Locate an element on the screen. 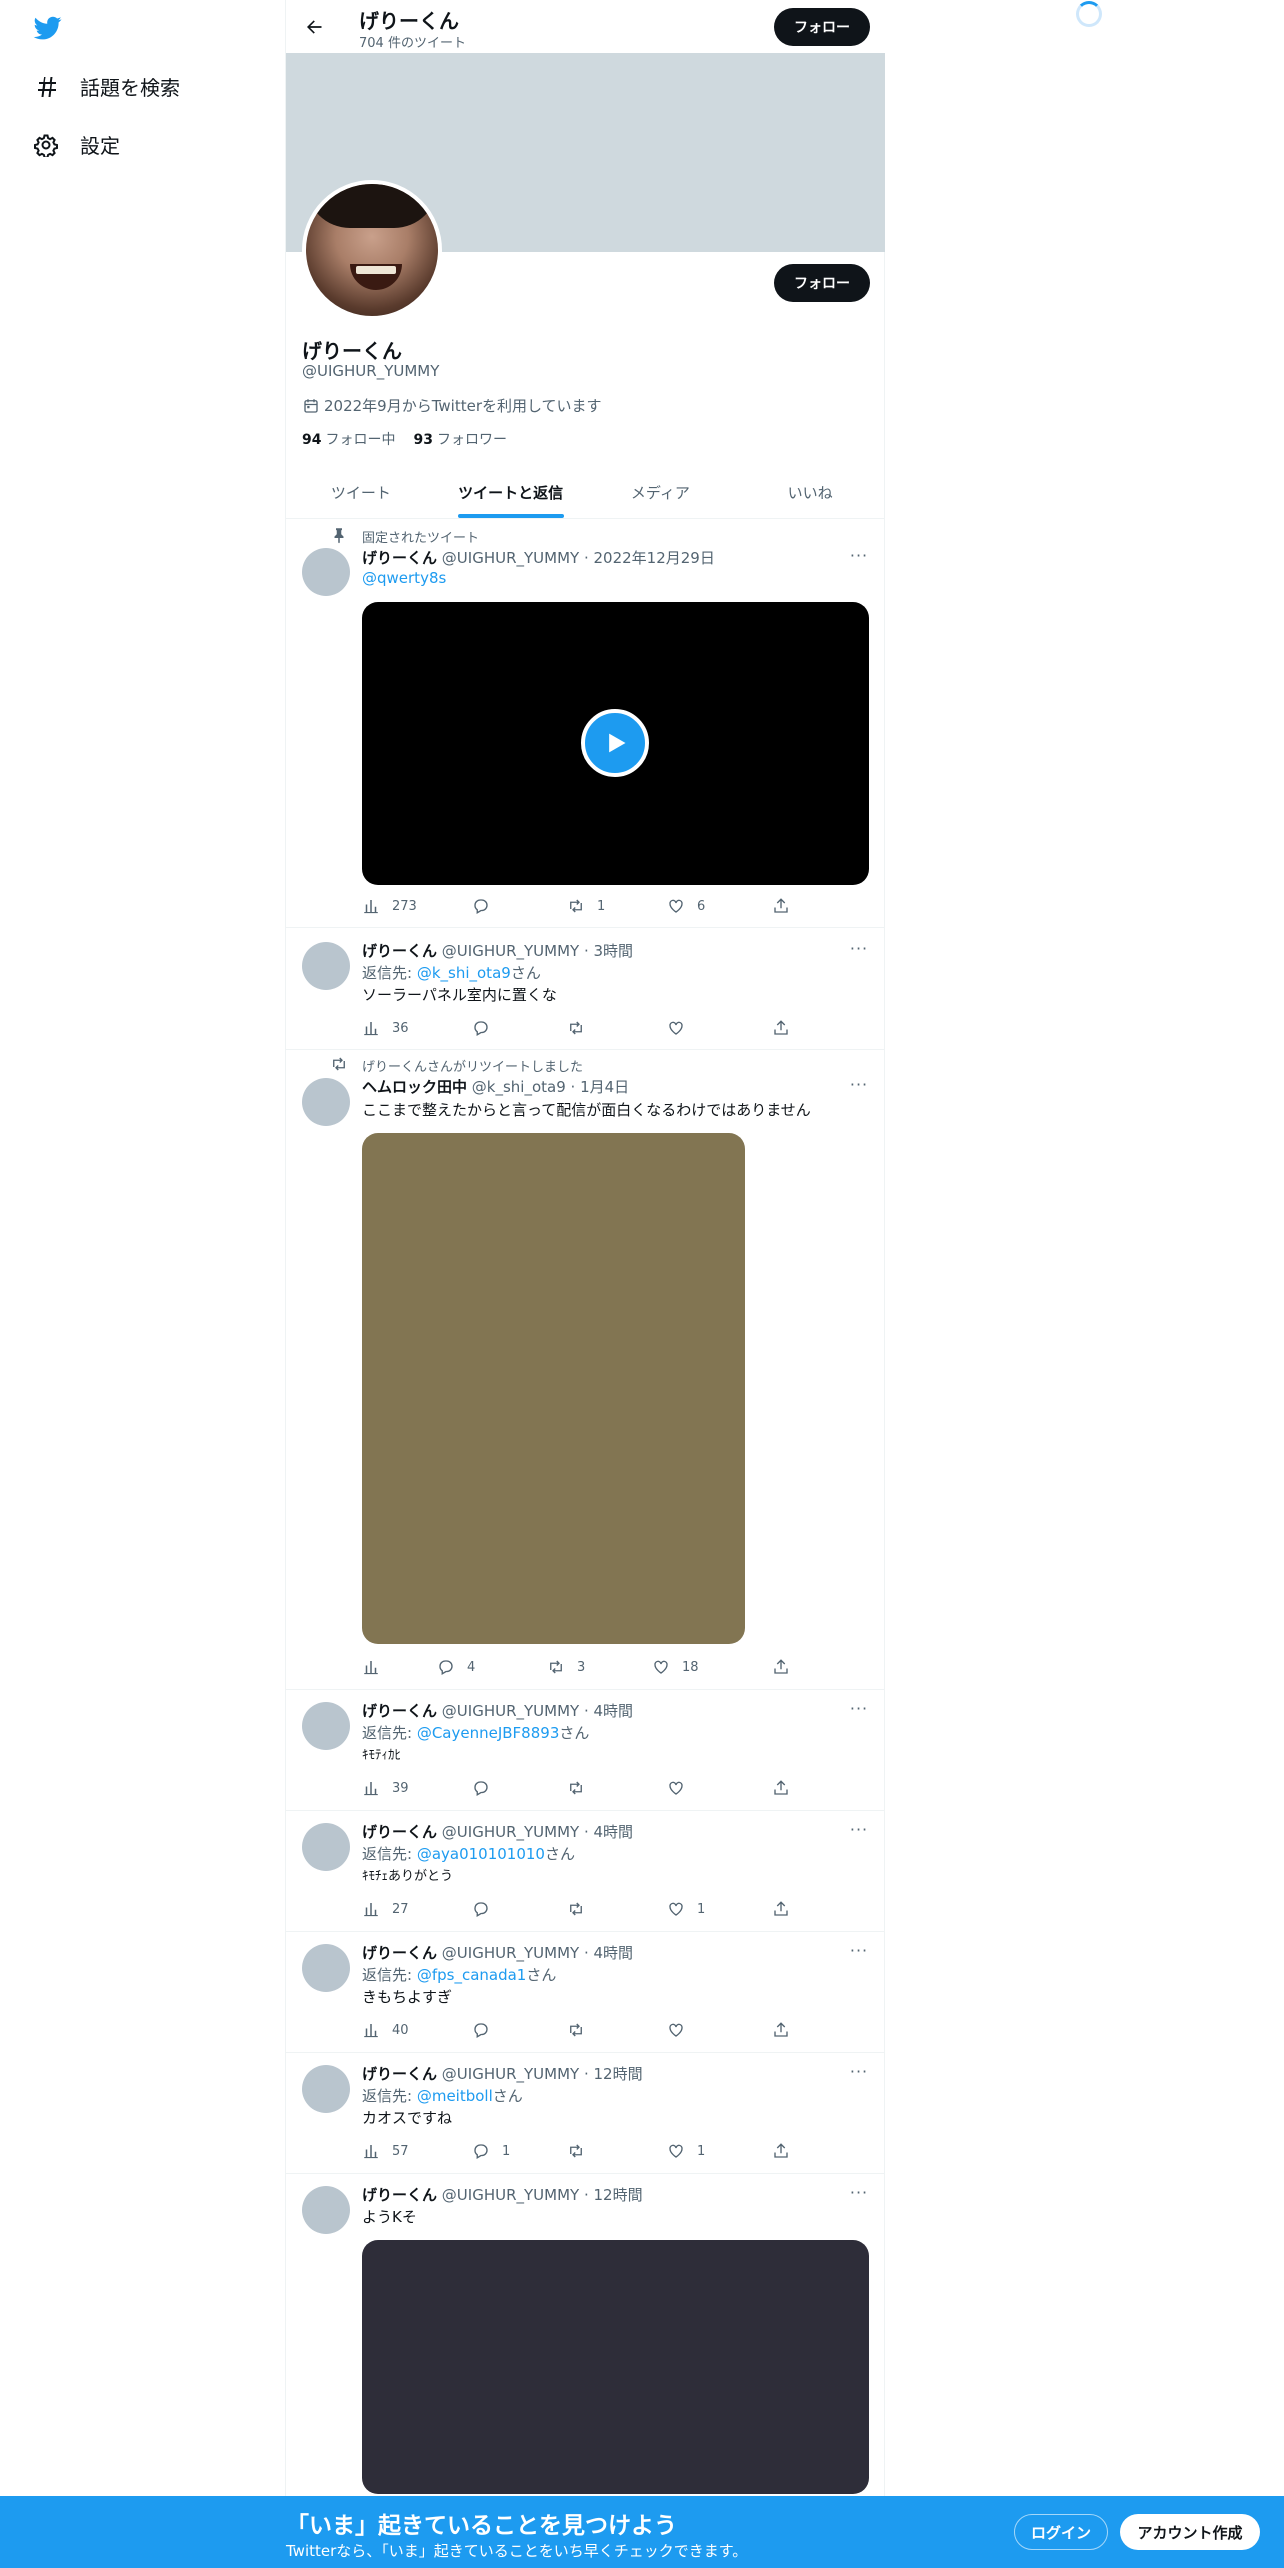 This screenshot has height=2568, width=1284. reply-to-link: @CayenneJBF8893 is located at coordinates (488, 1733).